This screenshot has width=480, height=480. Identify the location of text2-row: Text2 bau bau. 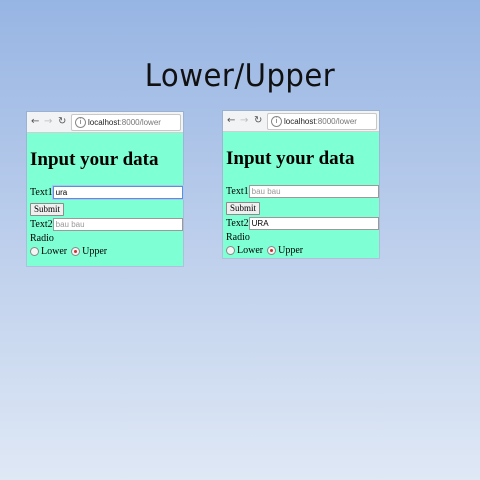
(106, 224).